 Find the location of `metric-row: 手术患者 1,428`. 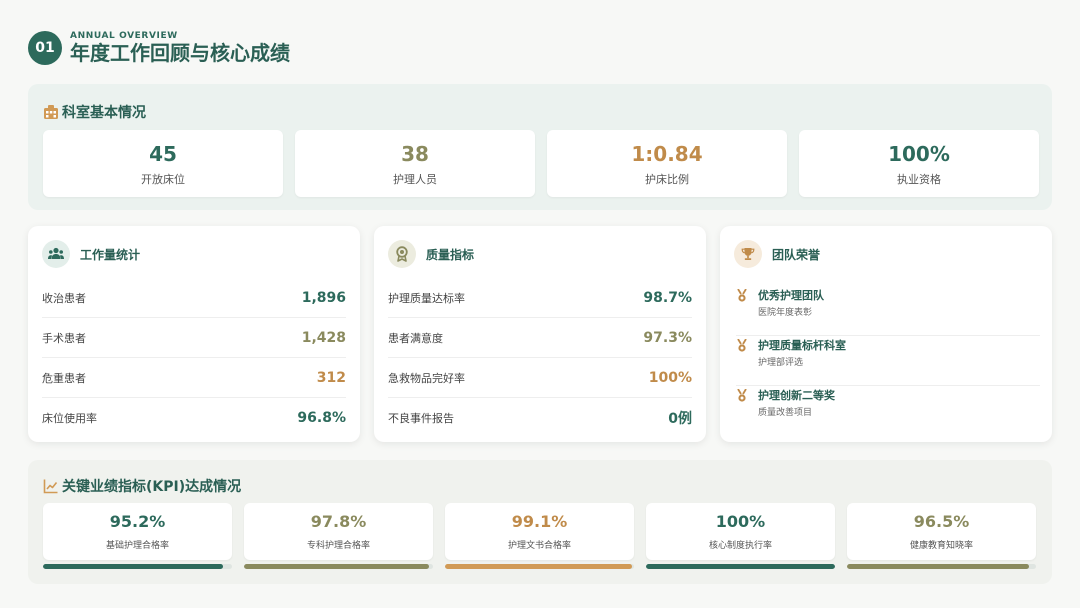

metric-row: 手术患者 1,428 is located at coordinates (194, 338).